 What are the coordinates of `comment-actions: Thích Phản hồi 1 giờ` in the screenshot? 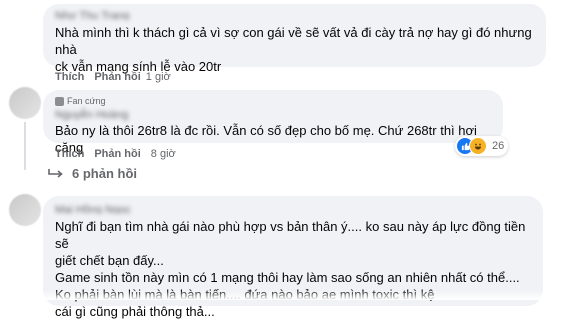 It's located at (113, 77).